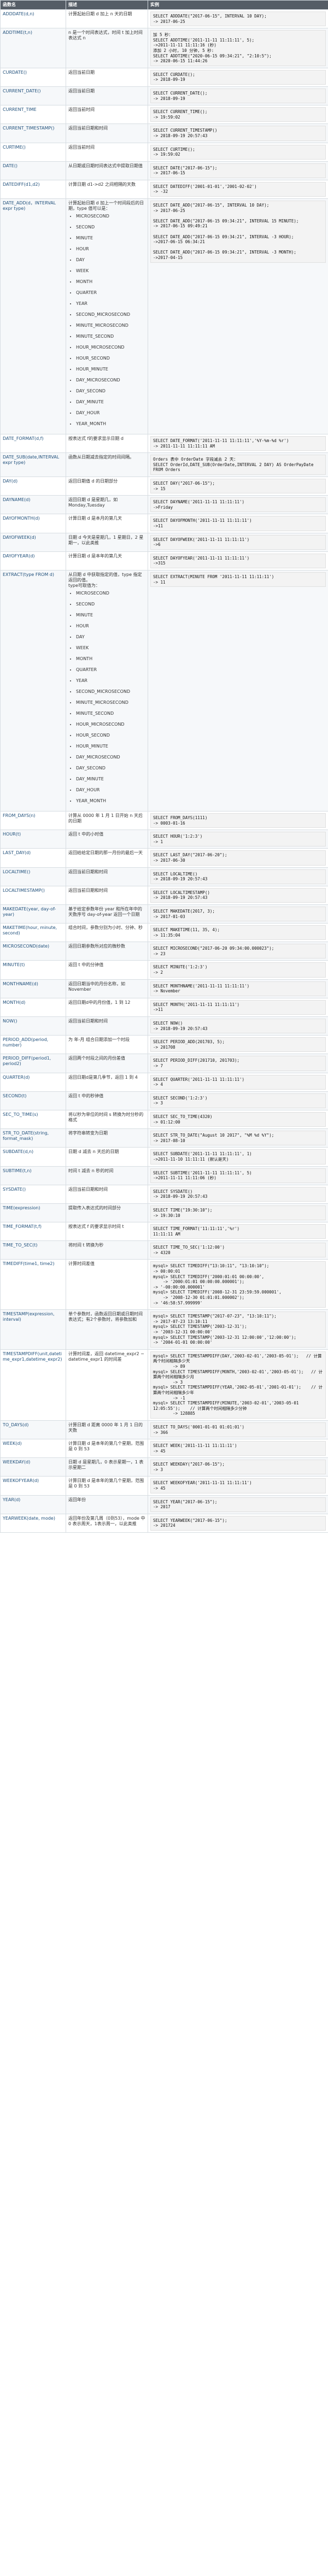 The image size is (328, 2576). I want to click on description-cell: 时间 t 减去 n 秒的时间, so click(107, 1175).